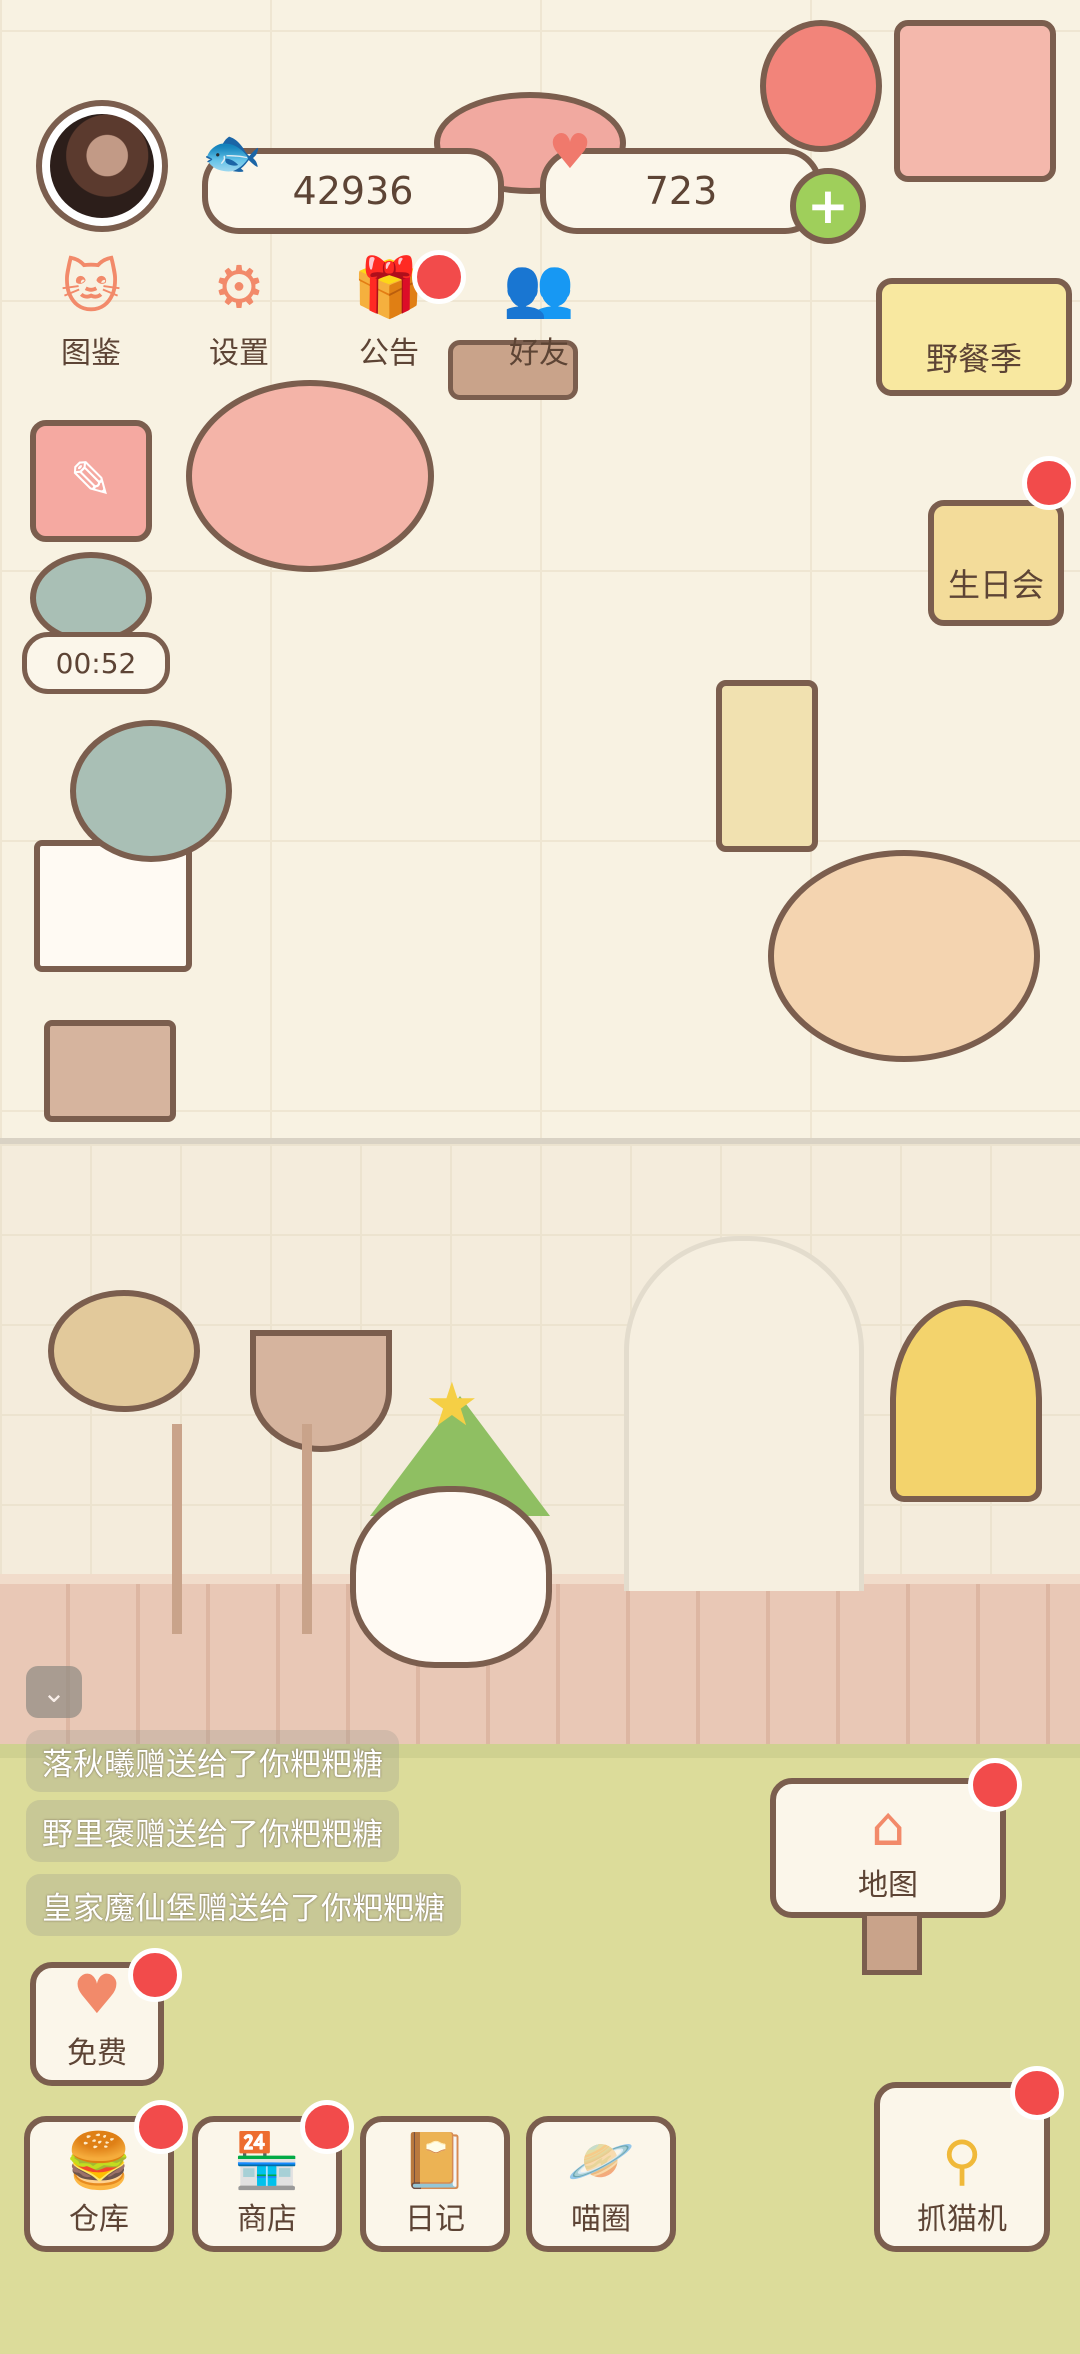 This screenshot has width=1080, height=2354. I want to click on diary-label: 日记, so click(435, 2219).